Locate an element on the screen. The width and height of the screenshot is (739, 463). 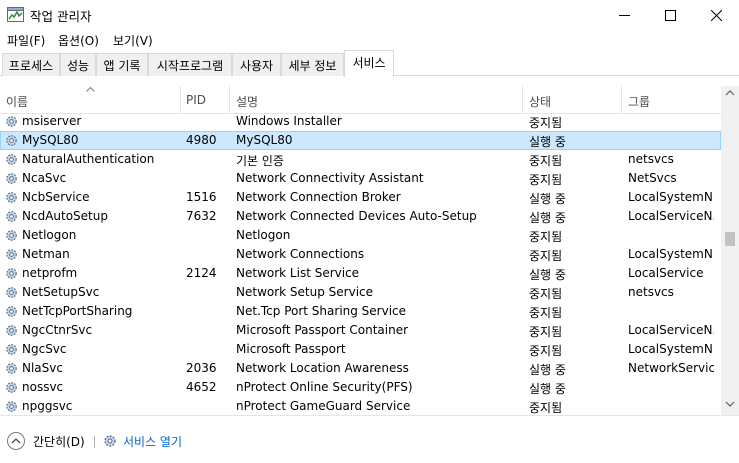
column-header-pid: PID is located at coordinates (196, 100).